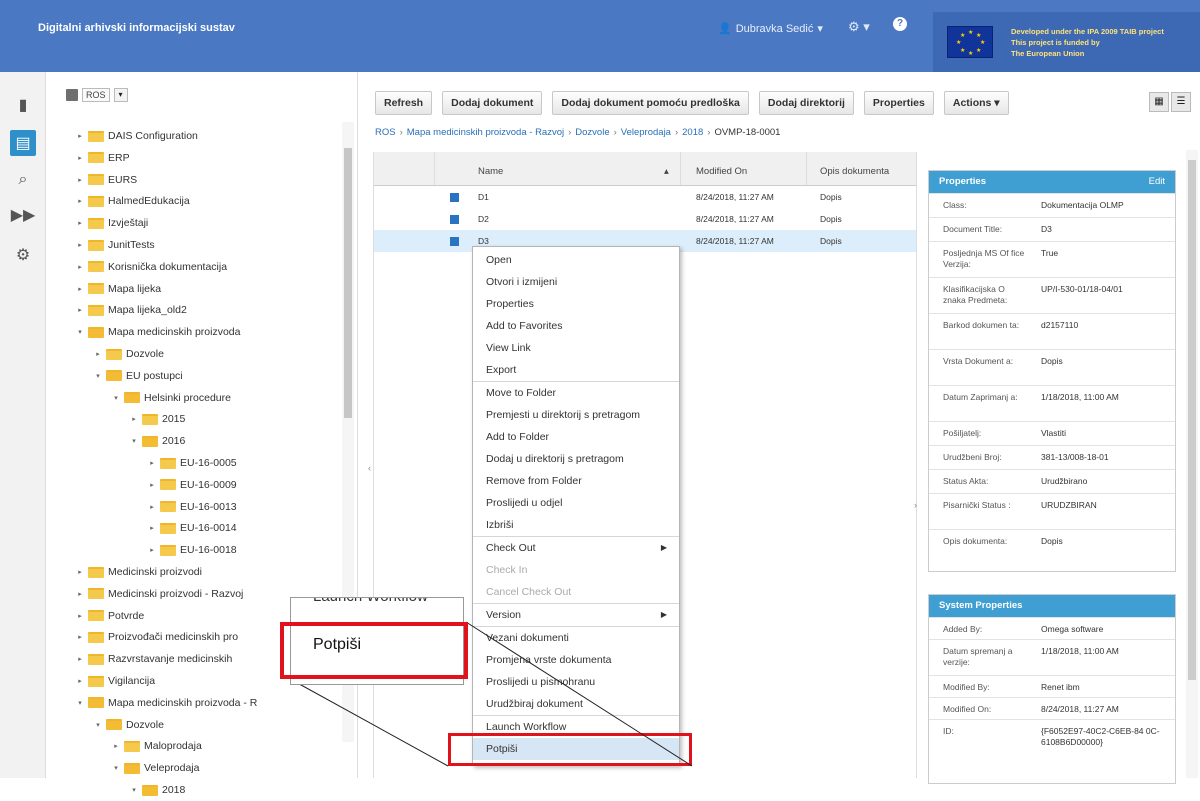 The width and height of the screenshot is (1200, 801). What do you see at coordinates (576, 326) in the screenshot?
I see `context-menu-item: Add to Favorites` at bounding box center [576, 326].